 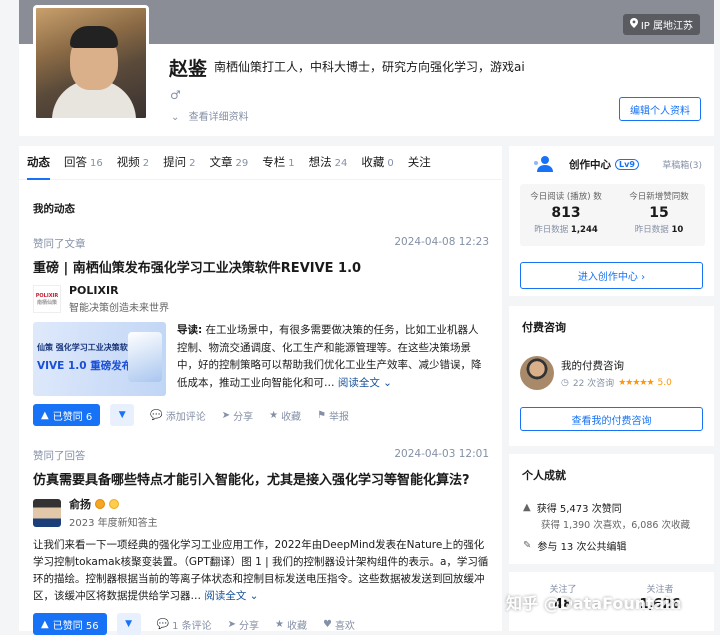 What do you see at coordinates (527, 545) in the screenshot?
I see `edit-icon: ✎` at bounding box center [527, 545].